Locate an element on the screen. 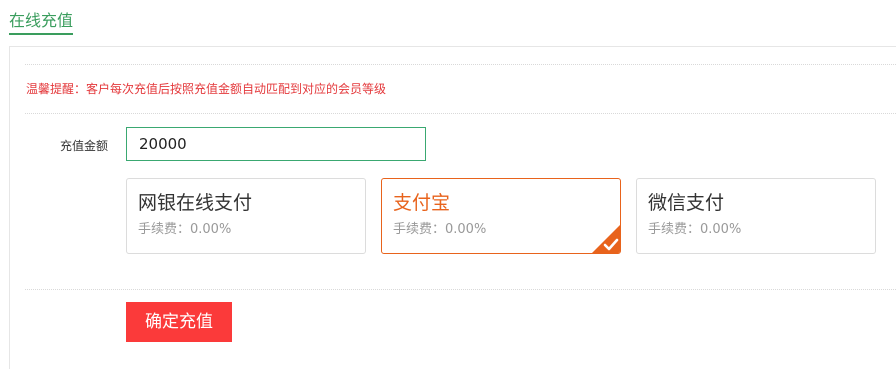  amount-input is located at coordinates (276, 144).